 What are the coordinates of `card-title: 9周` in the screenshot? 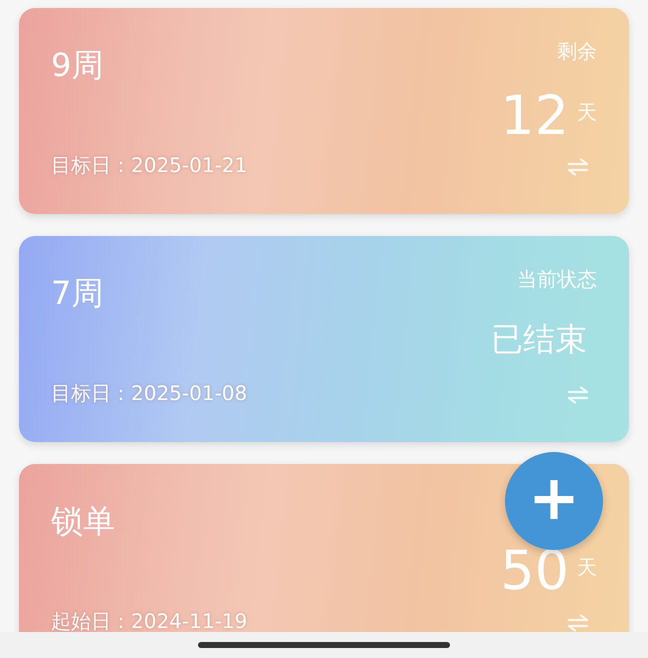 It's located at (77, 66).